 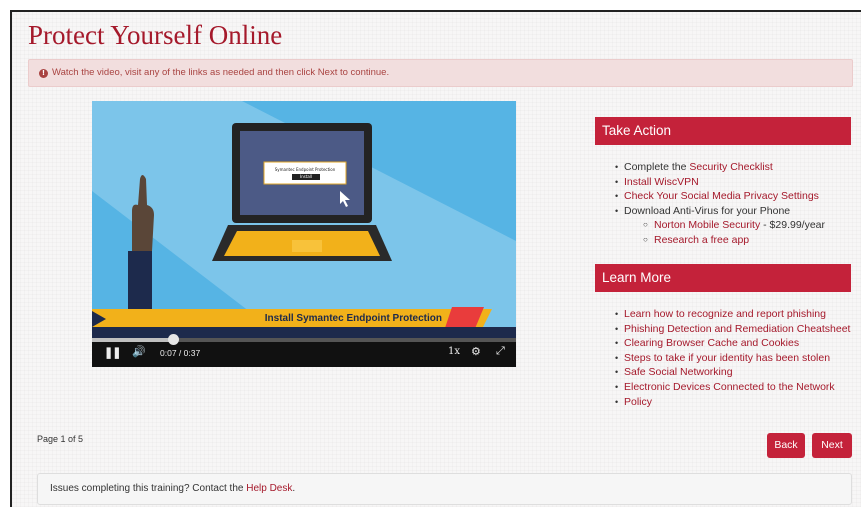 What do you see at coordinates (661, 182) in the screenshot?
I see `item-link: Install WiscVPN` at bounding box center [661, 182].